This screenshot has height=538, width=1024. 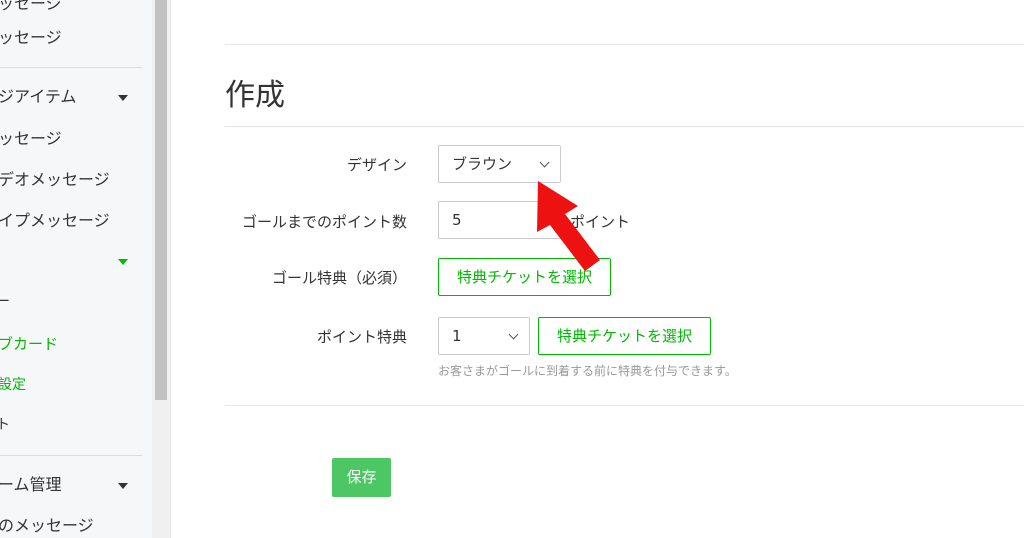 I want to click on arrow-icon, so click(x=568, y=226).